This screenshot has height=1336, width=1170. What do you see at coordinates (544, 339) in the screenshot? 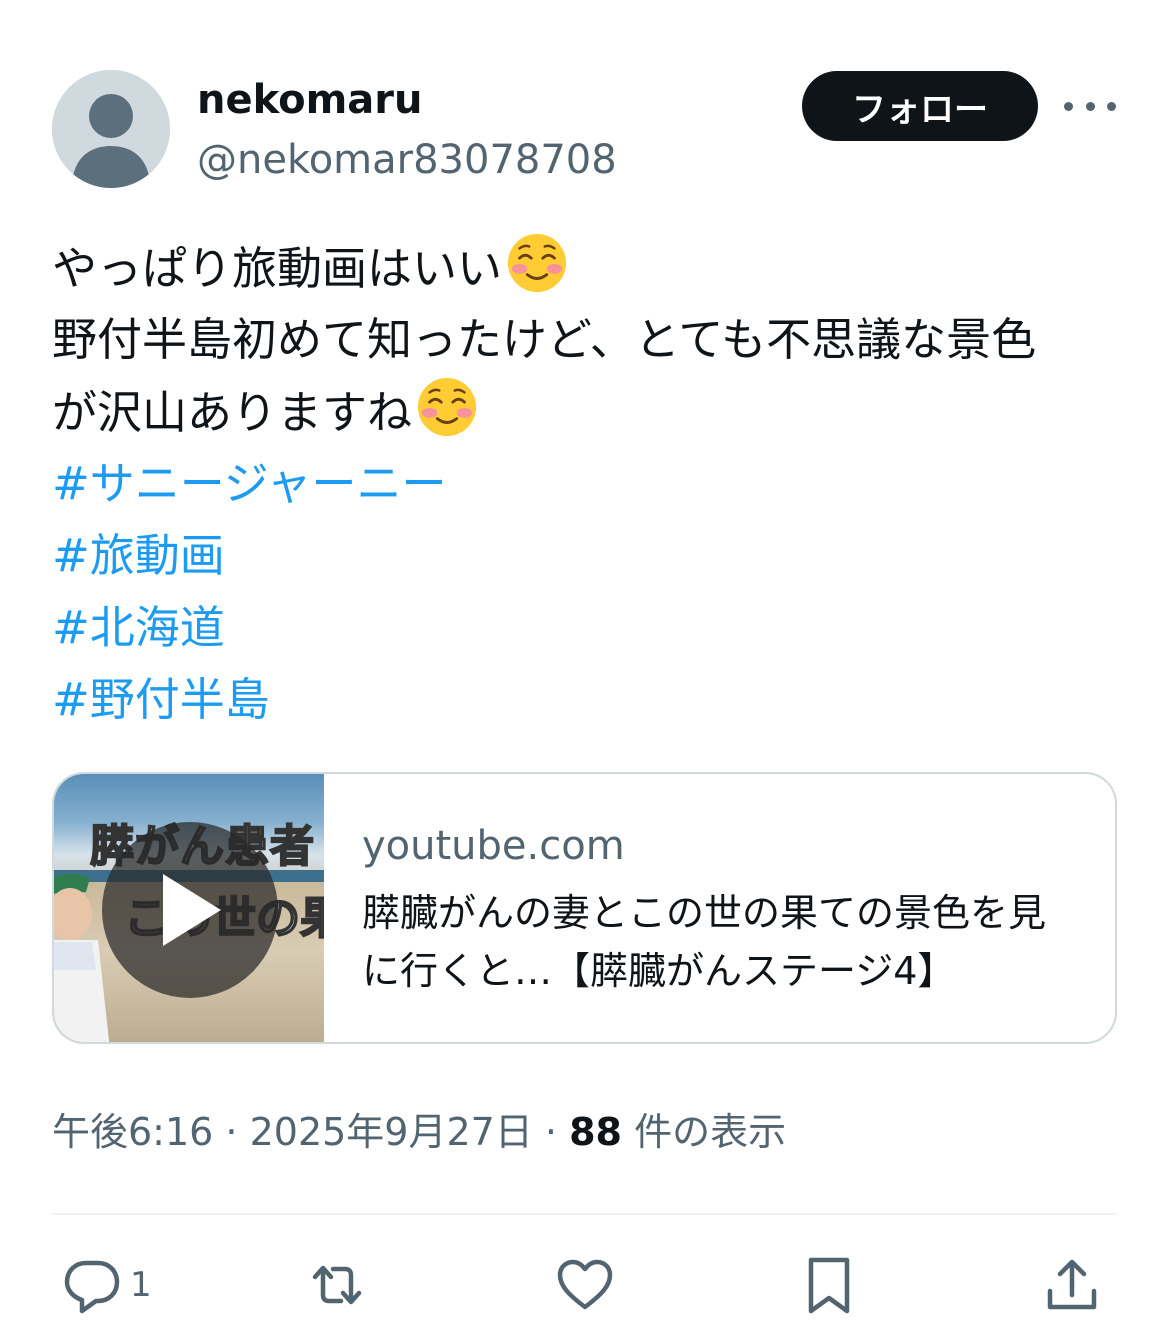
I see `post-line-2: 野付半島初めて知ったけど、とても不思議な景色` at bounding box center [544, 339].